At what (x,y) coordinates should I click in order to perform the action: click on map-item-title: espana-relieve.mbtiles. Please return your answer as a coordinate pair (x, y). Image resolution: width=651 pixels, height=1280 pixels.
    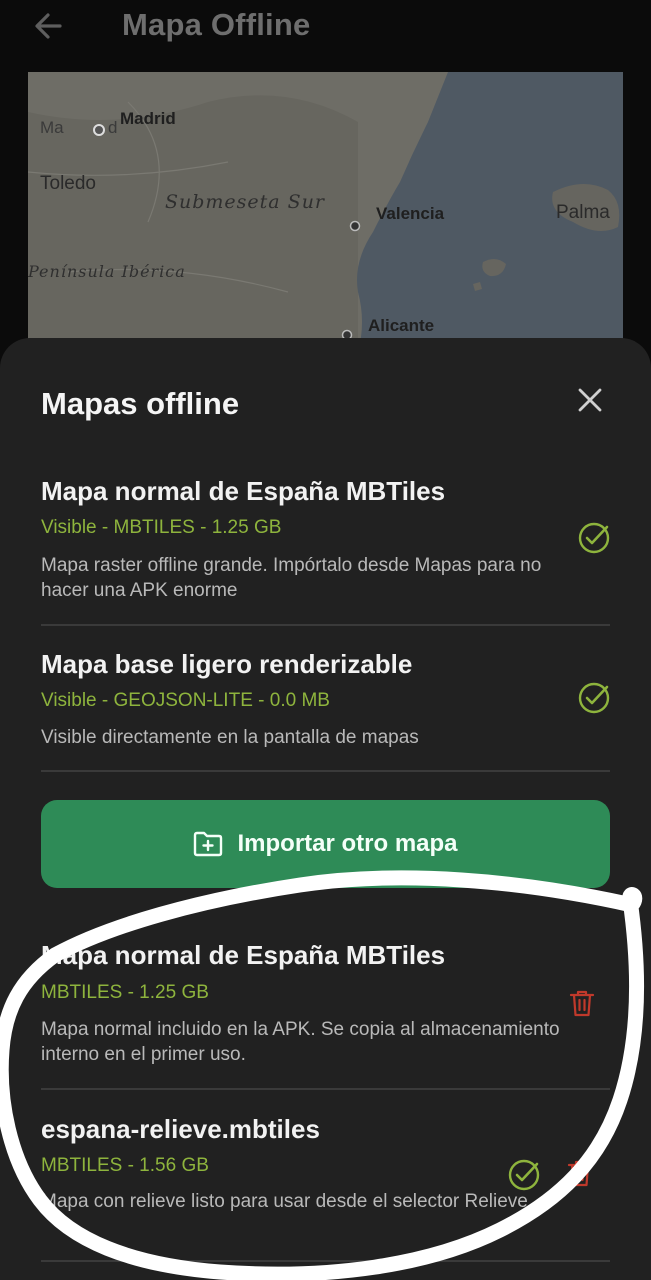
    Looking at the image, I should click on (180, 1129).